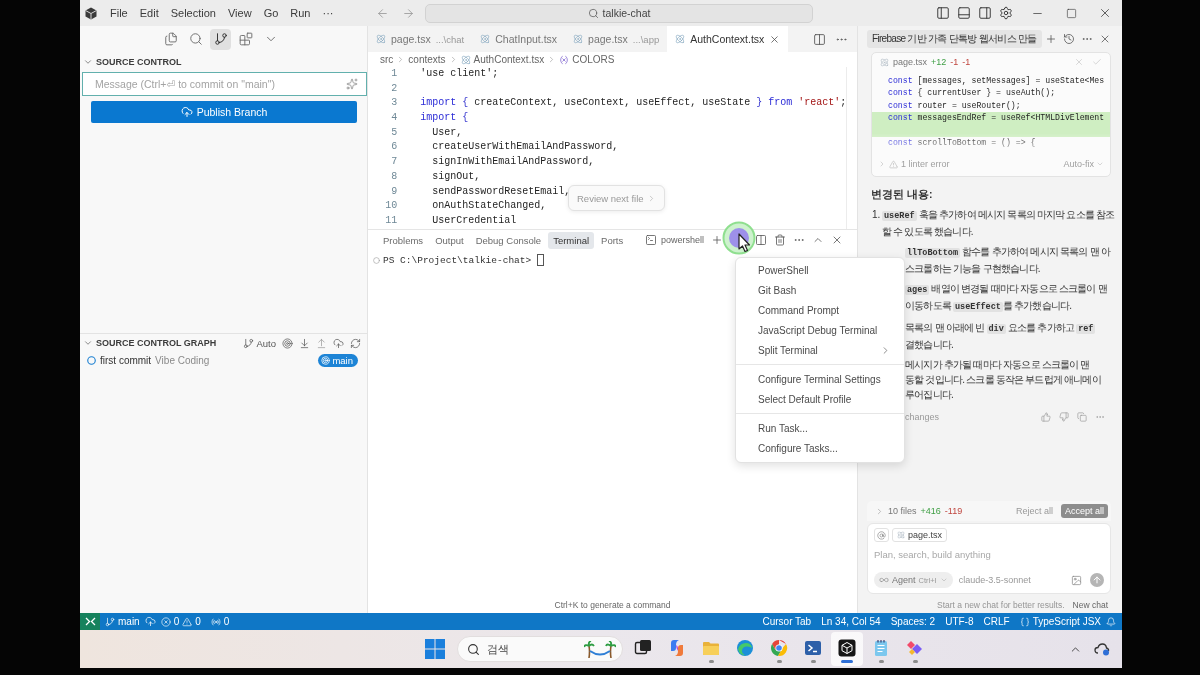 Image resolution: width=1200 pixels, height=675 pixels. What do you see at coordinates (820, 330) in the screenshot?
I see `menu-item: JavaScript Debug Terminal` at bounding box center [820, 330].